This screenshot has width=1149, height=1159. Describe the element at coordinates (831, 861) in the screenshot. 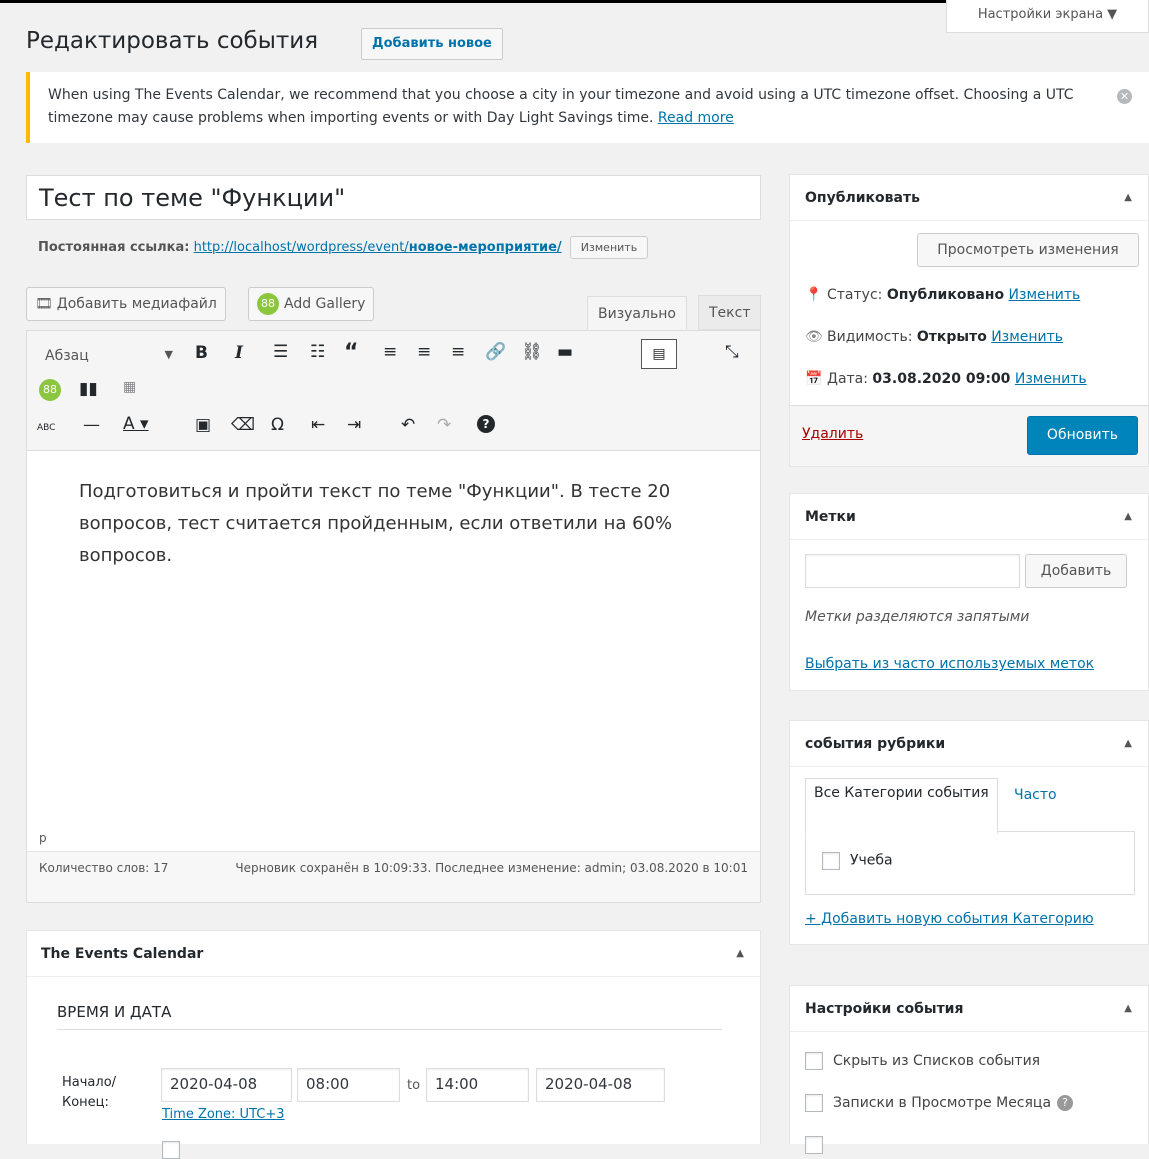

I see `category-checkbox` at that location.